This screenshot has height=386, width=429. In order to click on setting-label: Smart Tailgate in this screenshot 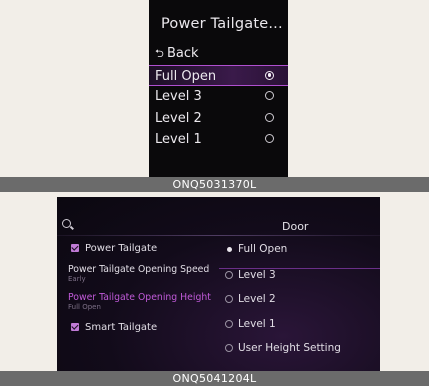, I will do `click(121, 327)`.